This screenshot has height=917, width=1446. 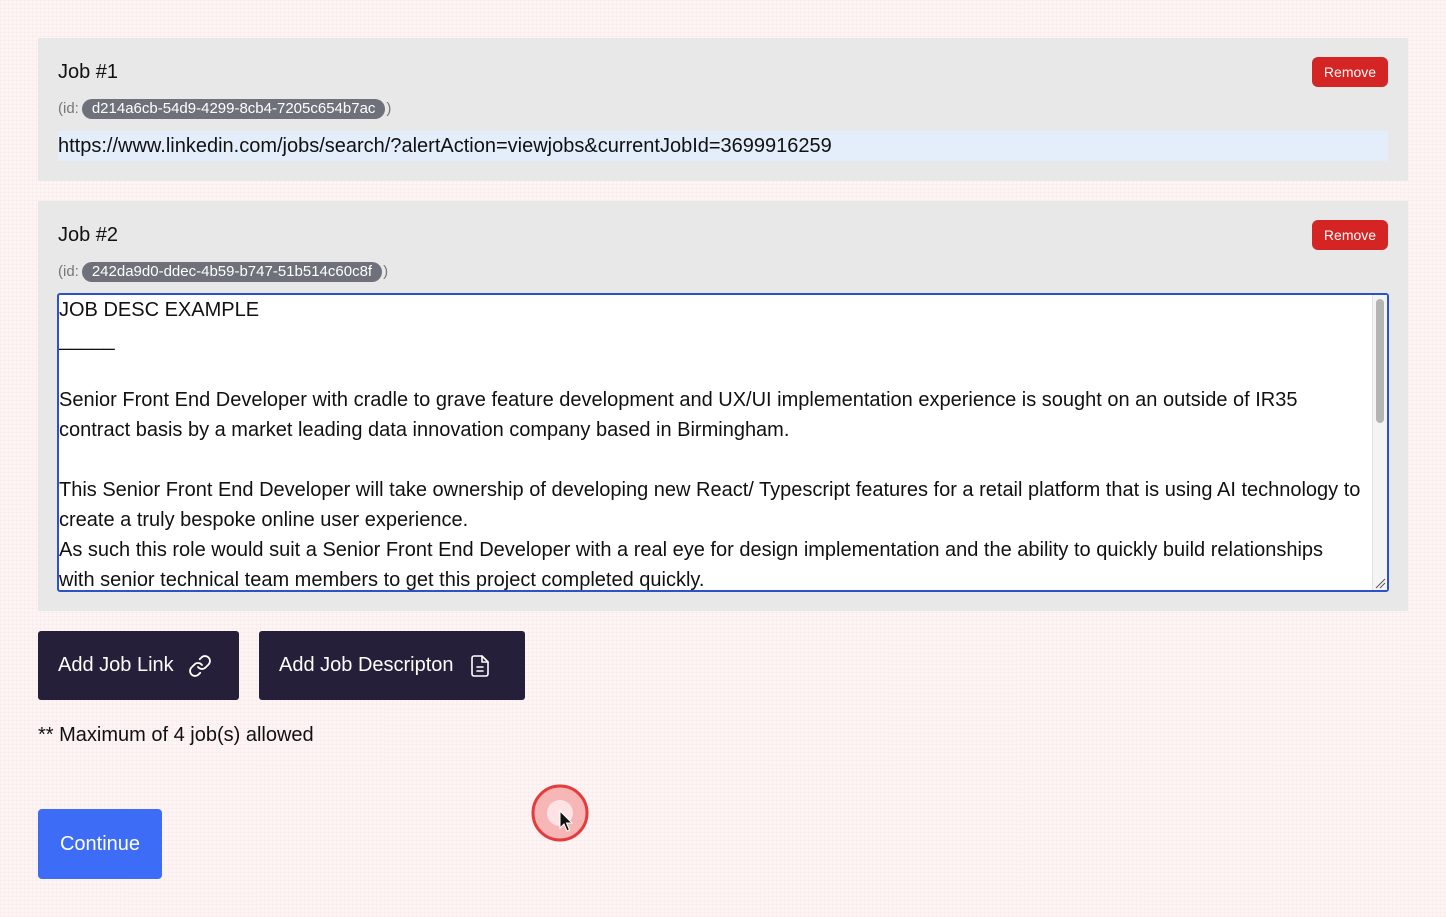 I want to click on max-jobs-note: ** Maximum of 4 job(s) allowed, so click(x=176, y=735).